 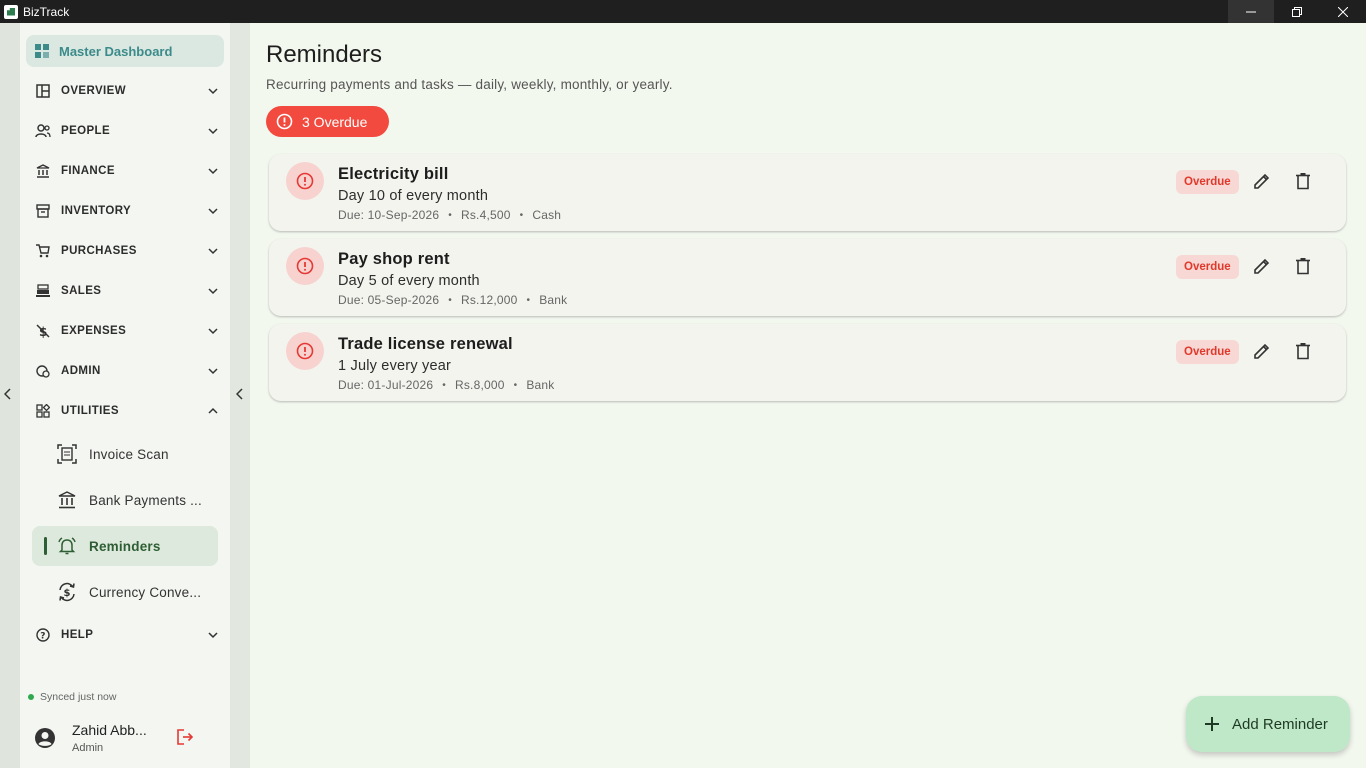 I want to click on master-dashboard-link: Master Dashboard, so click(x=125, y=51).